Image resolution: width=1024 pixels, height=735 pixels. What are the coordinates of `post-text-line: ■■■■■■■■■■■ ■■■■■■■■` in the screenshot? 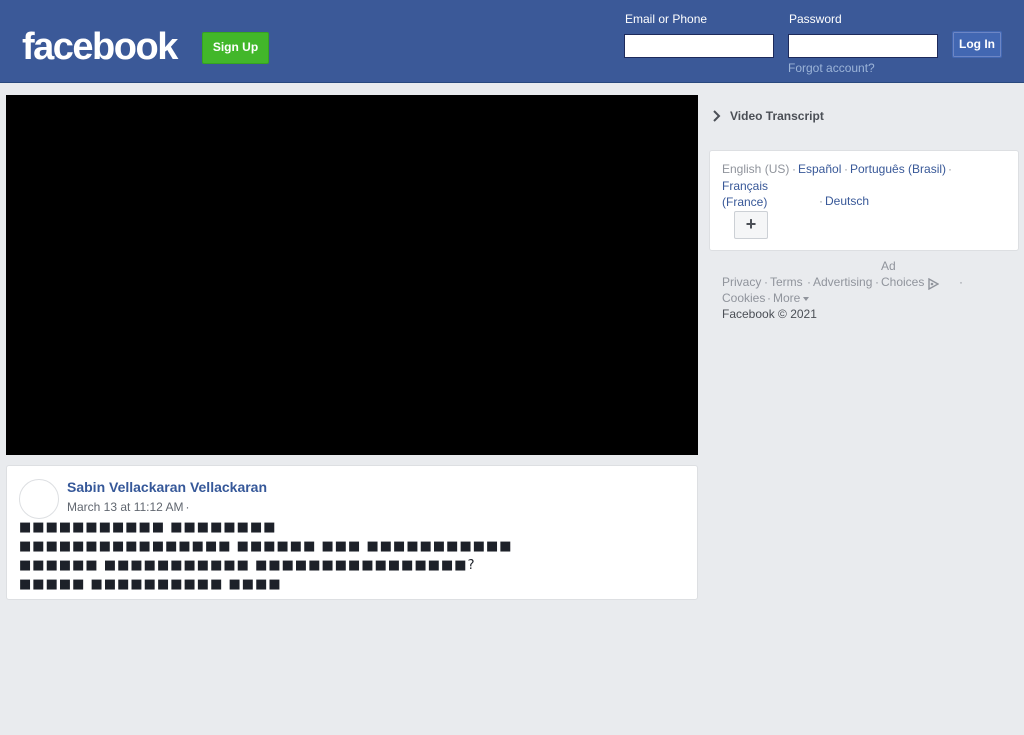 It's located at (148, 527).